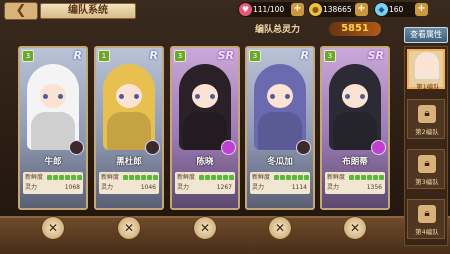 This screenshot has width=450, height=254. I want to click on character-card: 3 SR 布朗蒂 新鲜度 灵力 1356, so click(355, 128).